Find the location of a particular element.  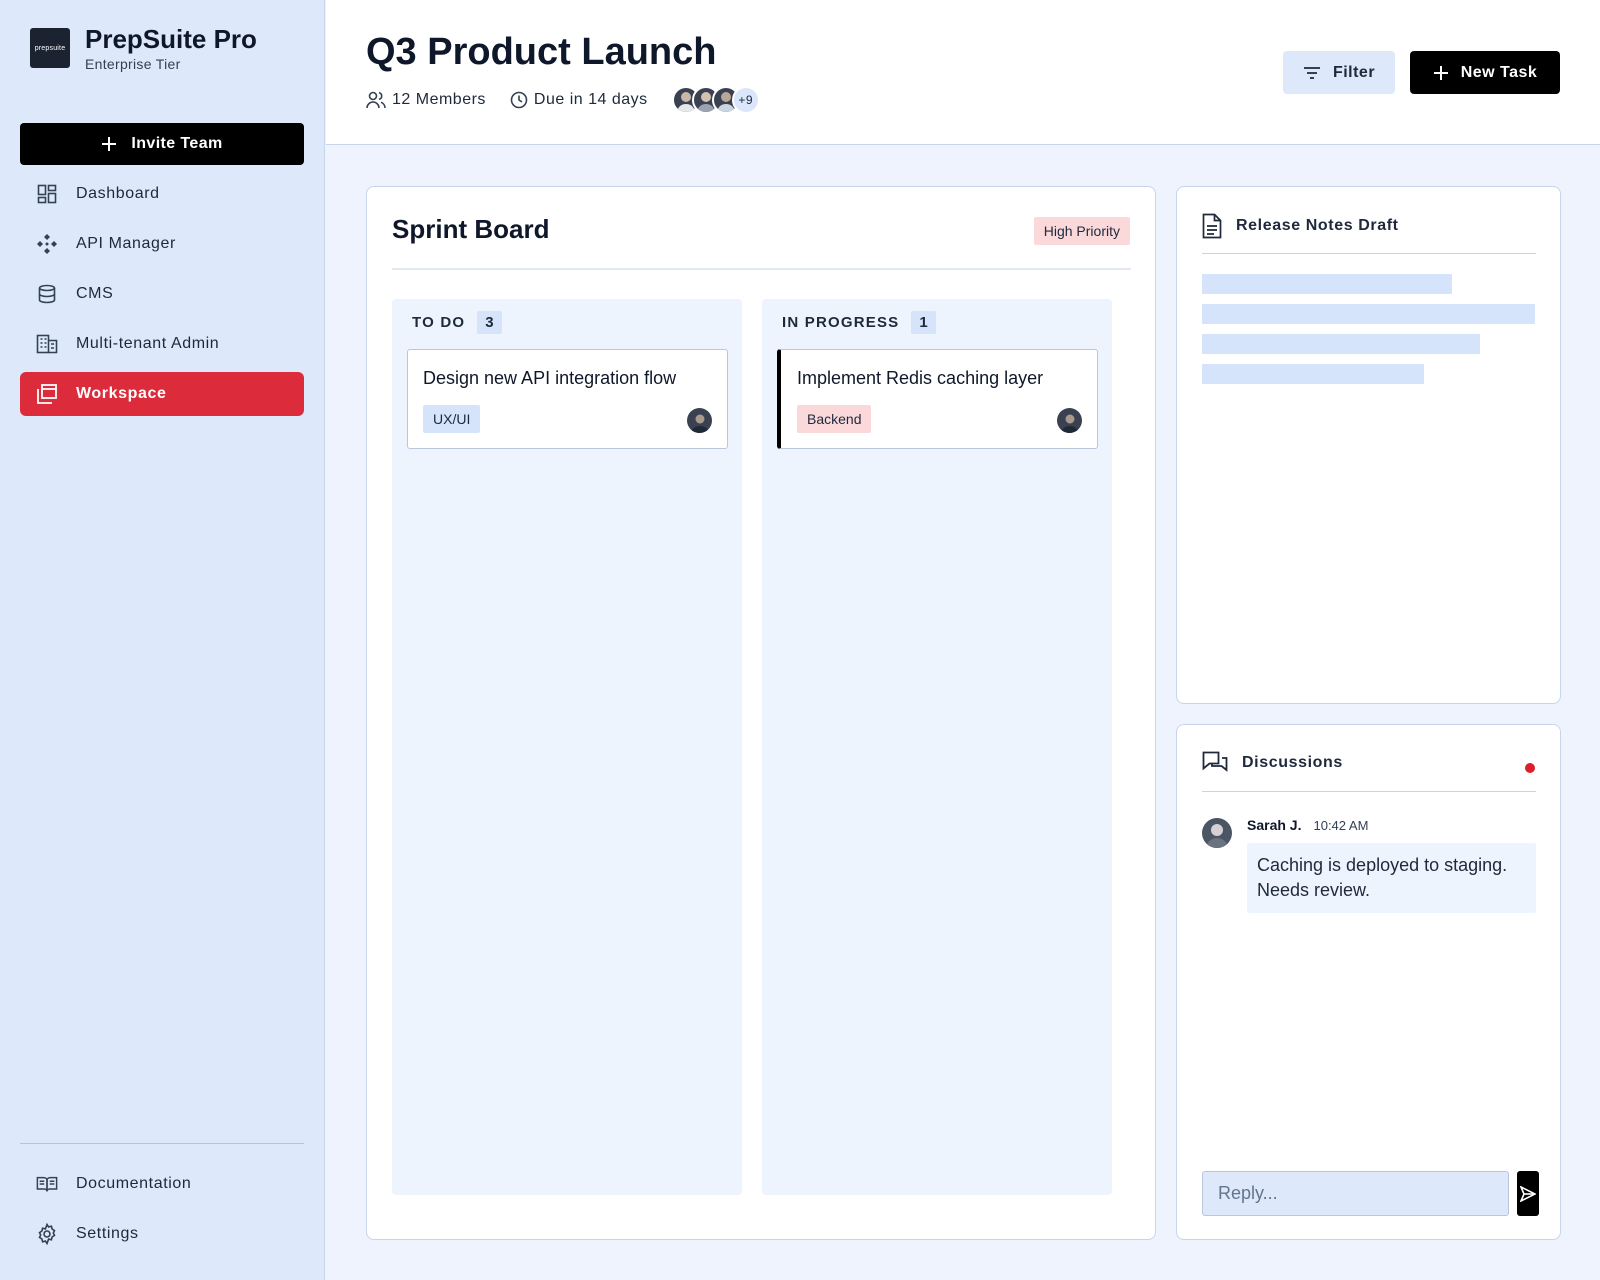

member-avatars: +9 is located at coordinates (715, 100).